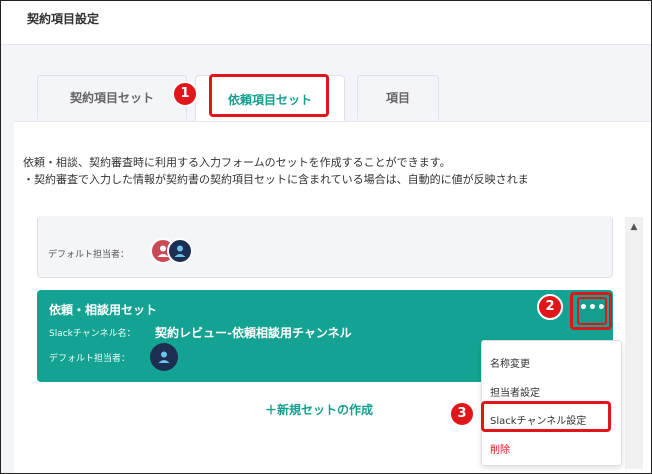 This screenshot has width=652, height=474. Describe the element at coordinates (103, 310) in the screenshot. I see `set-name: 依頼・相談用セット` at that location.